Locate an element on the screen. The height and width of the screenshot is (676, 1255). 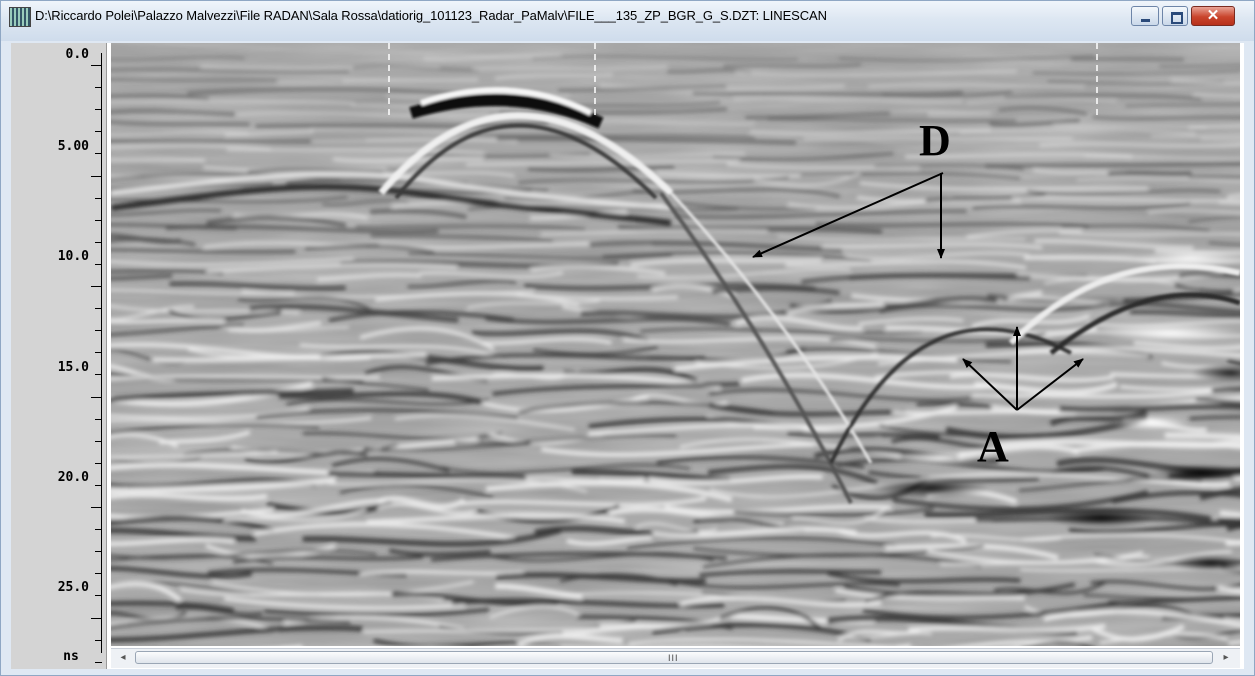
scroll-right-icon: ▸ is located at coordinates (1226, 658).